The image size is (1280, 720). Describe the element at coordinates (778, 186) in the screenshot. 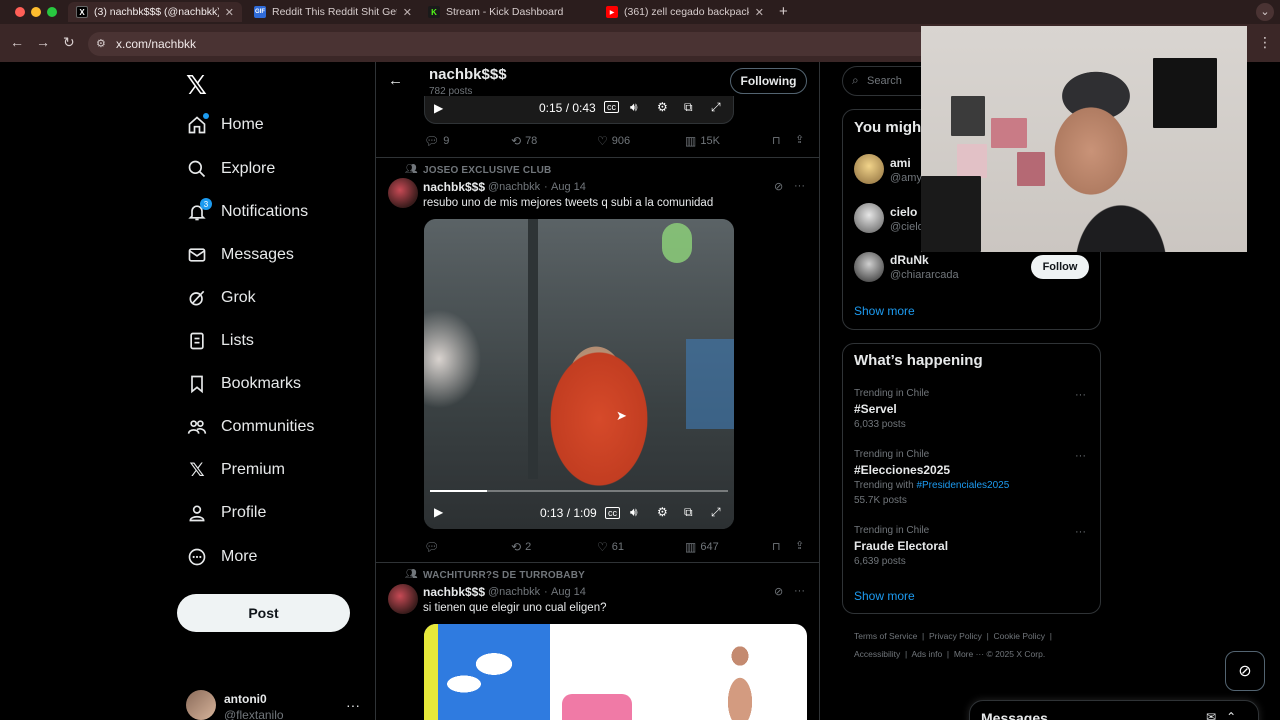

I see `grok-explain-icon: ⊘` at that location.